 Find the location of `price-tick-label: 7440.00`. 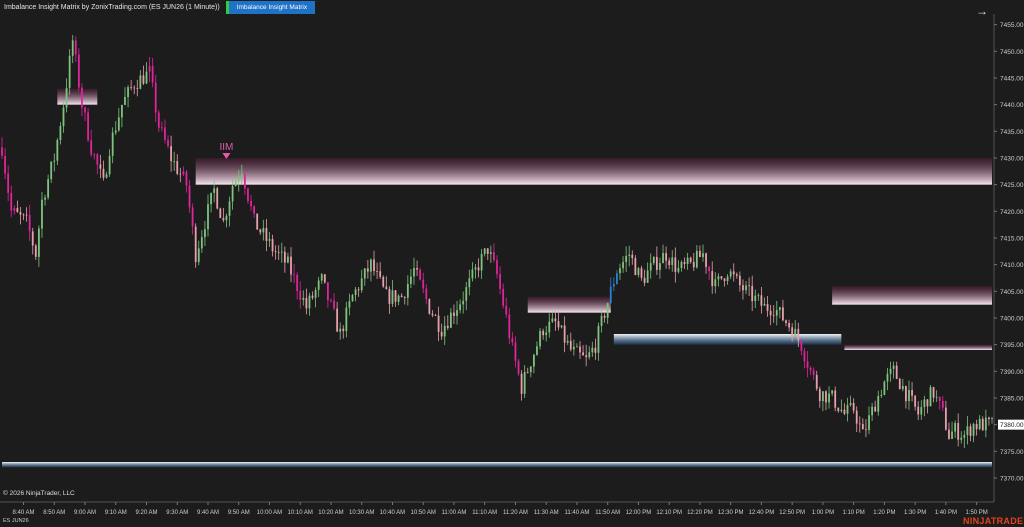

price-tick-label: 7440.00 is located at coordinates (1012, 105).